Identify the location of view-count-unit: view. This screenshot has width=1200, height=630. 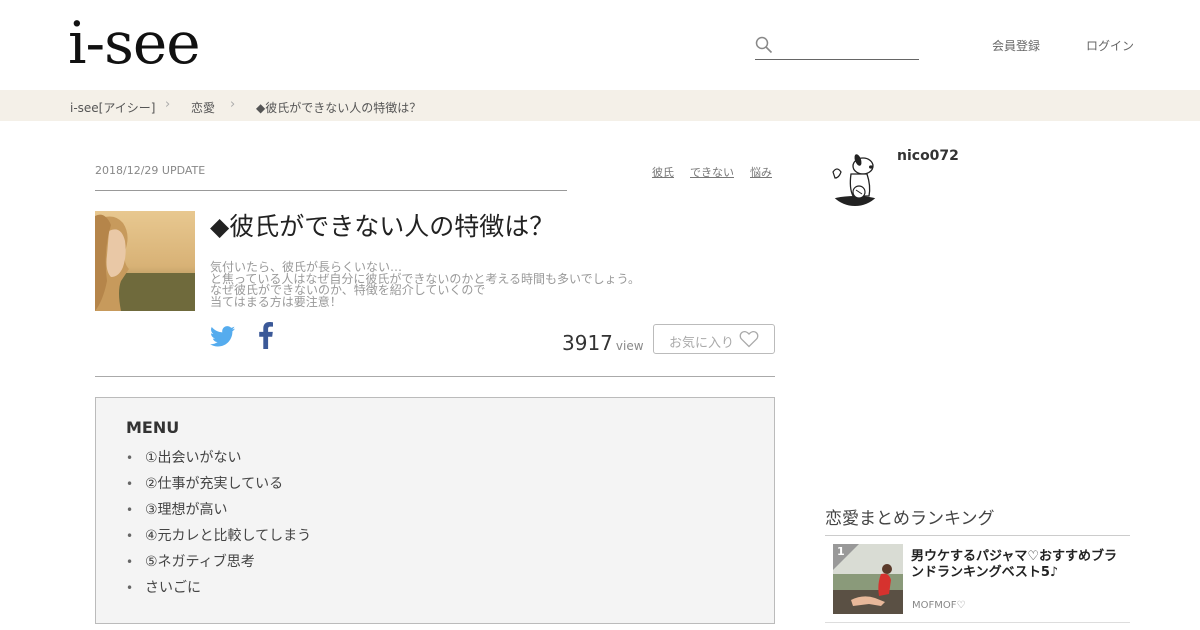
(629, 346).